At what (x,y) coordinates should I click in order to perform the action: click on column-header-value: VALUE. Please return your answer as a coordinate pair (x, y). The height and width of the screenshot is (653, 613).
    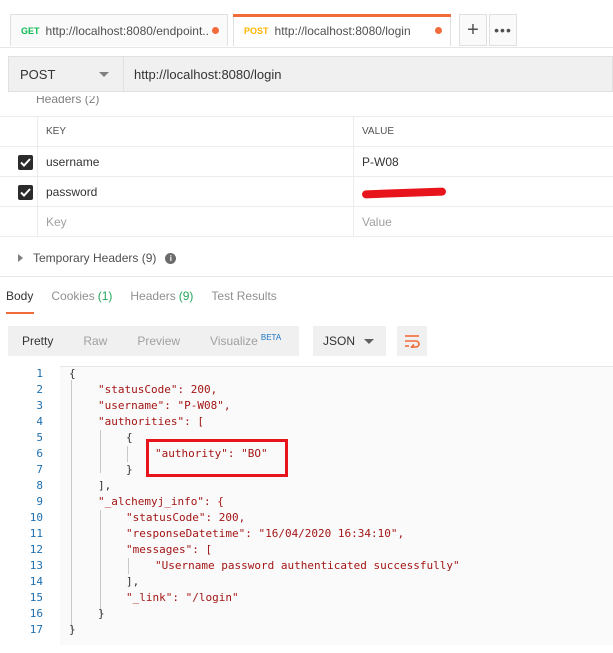
    Looking at the image, I should click on (378, 131).